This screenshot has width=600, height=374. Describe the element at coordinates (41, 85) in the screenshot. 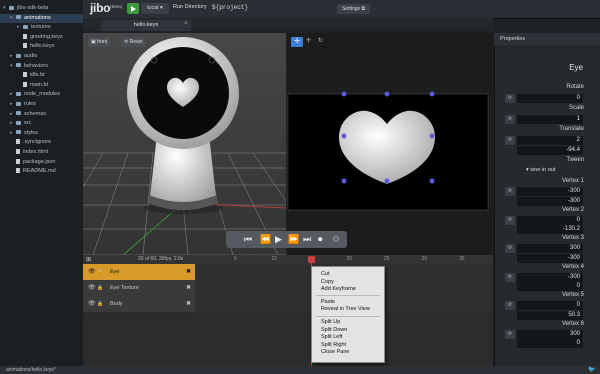

I see `tree-item: main.bt` at that location.